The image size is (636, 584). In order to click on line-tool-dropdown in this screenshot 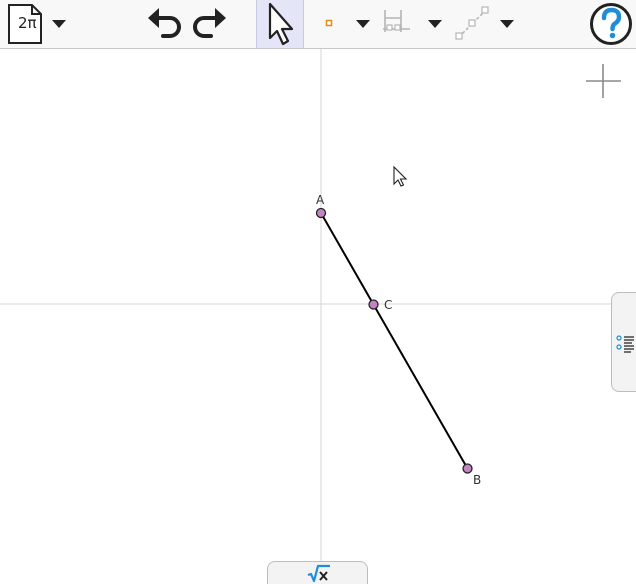, I will do `click(508, 24)`.